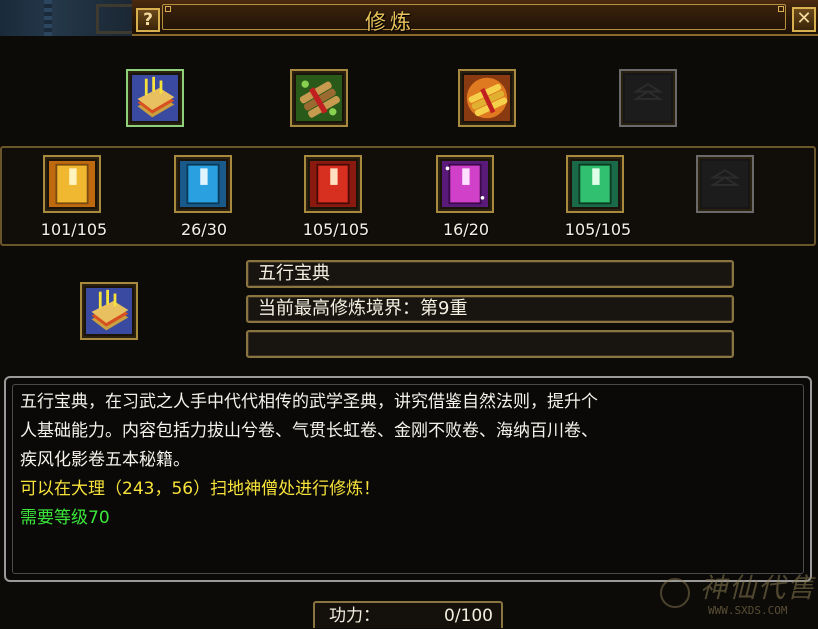  I want to click on watermark-url: WWW.SXDS.COM, so click(748, 610).